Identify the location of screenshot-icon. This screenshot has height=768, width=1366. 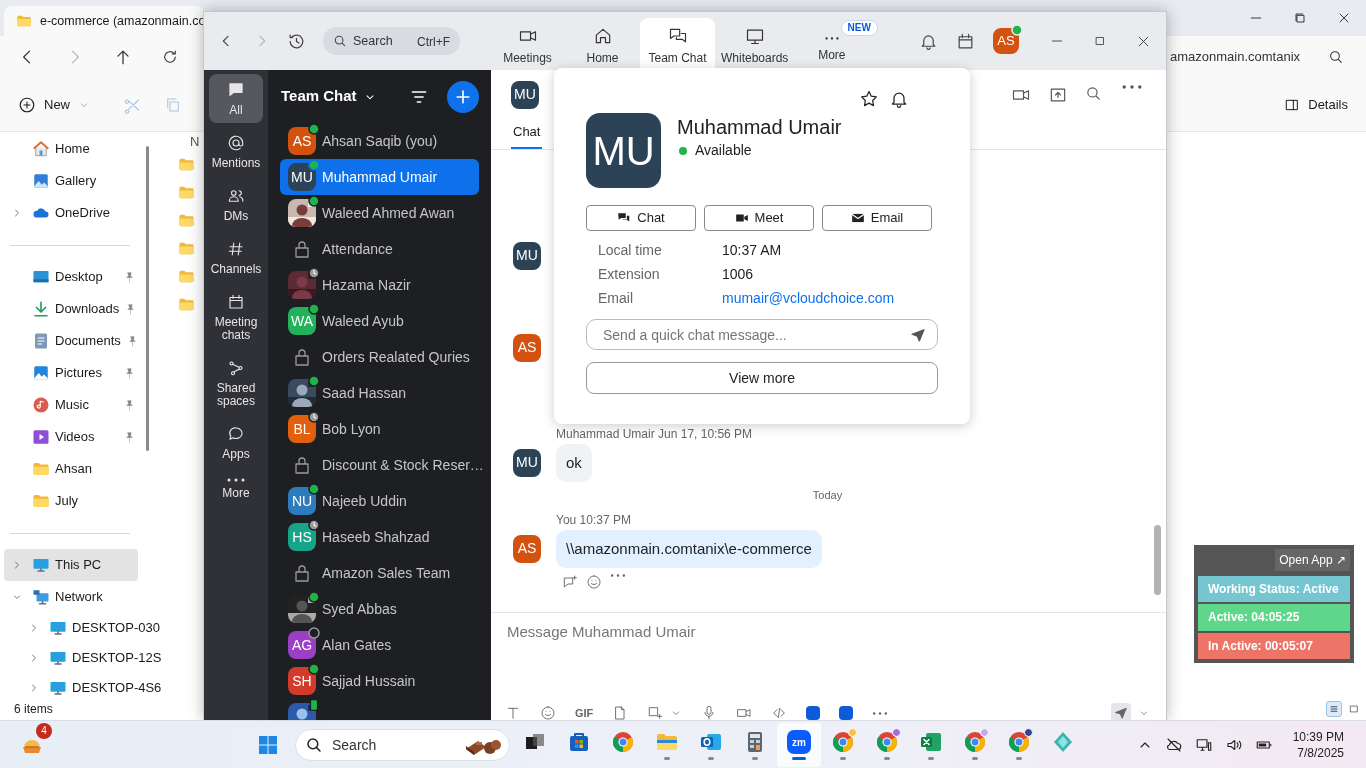
(655, 712).